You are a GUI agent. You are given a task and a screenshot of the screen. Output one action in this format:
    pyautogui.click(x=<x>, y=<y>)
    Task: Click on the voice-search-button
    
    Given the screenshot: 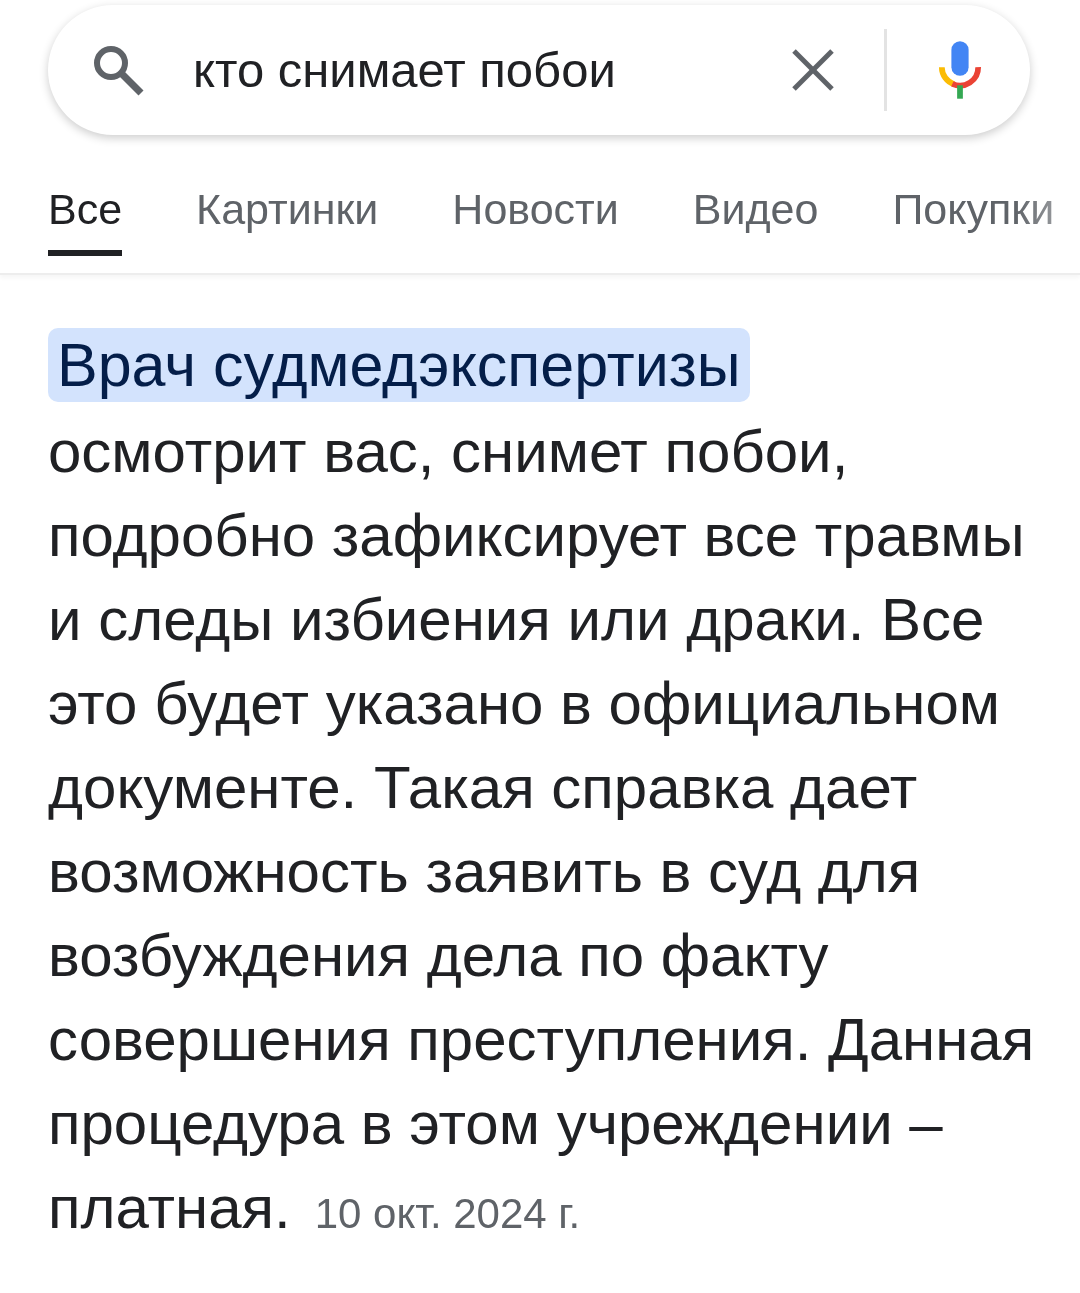 What is the action you would take?
    pyautogui.click(x=960, y=70)
    